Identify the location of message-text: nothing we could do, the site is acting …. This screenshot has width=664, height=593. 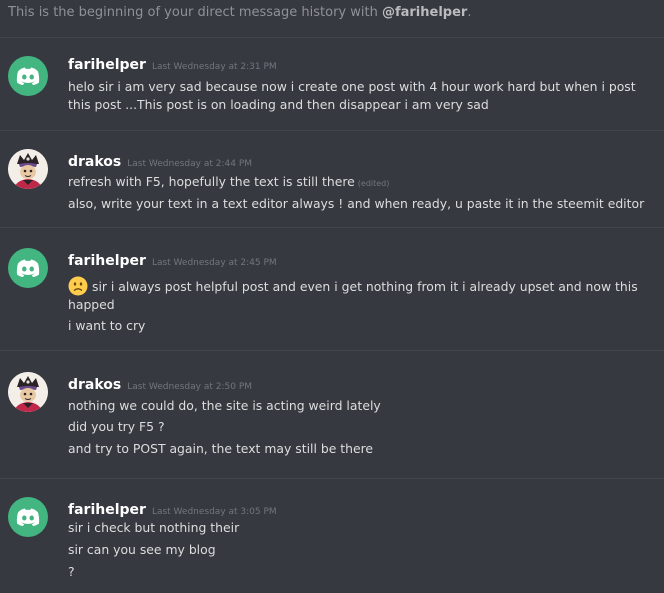
(224, 405).